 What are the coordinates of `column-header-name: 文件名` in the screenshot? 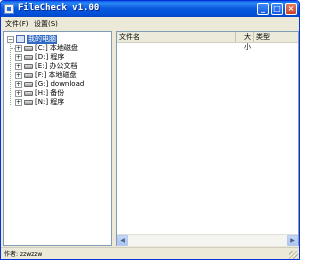 It's located at (176, 37).